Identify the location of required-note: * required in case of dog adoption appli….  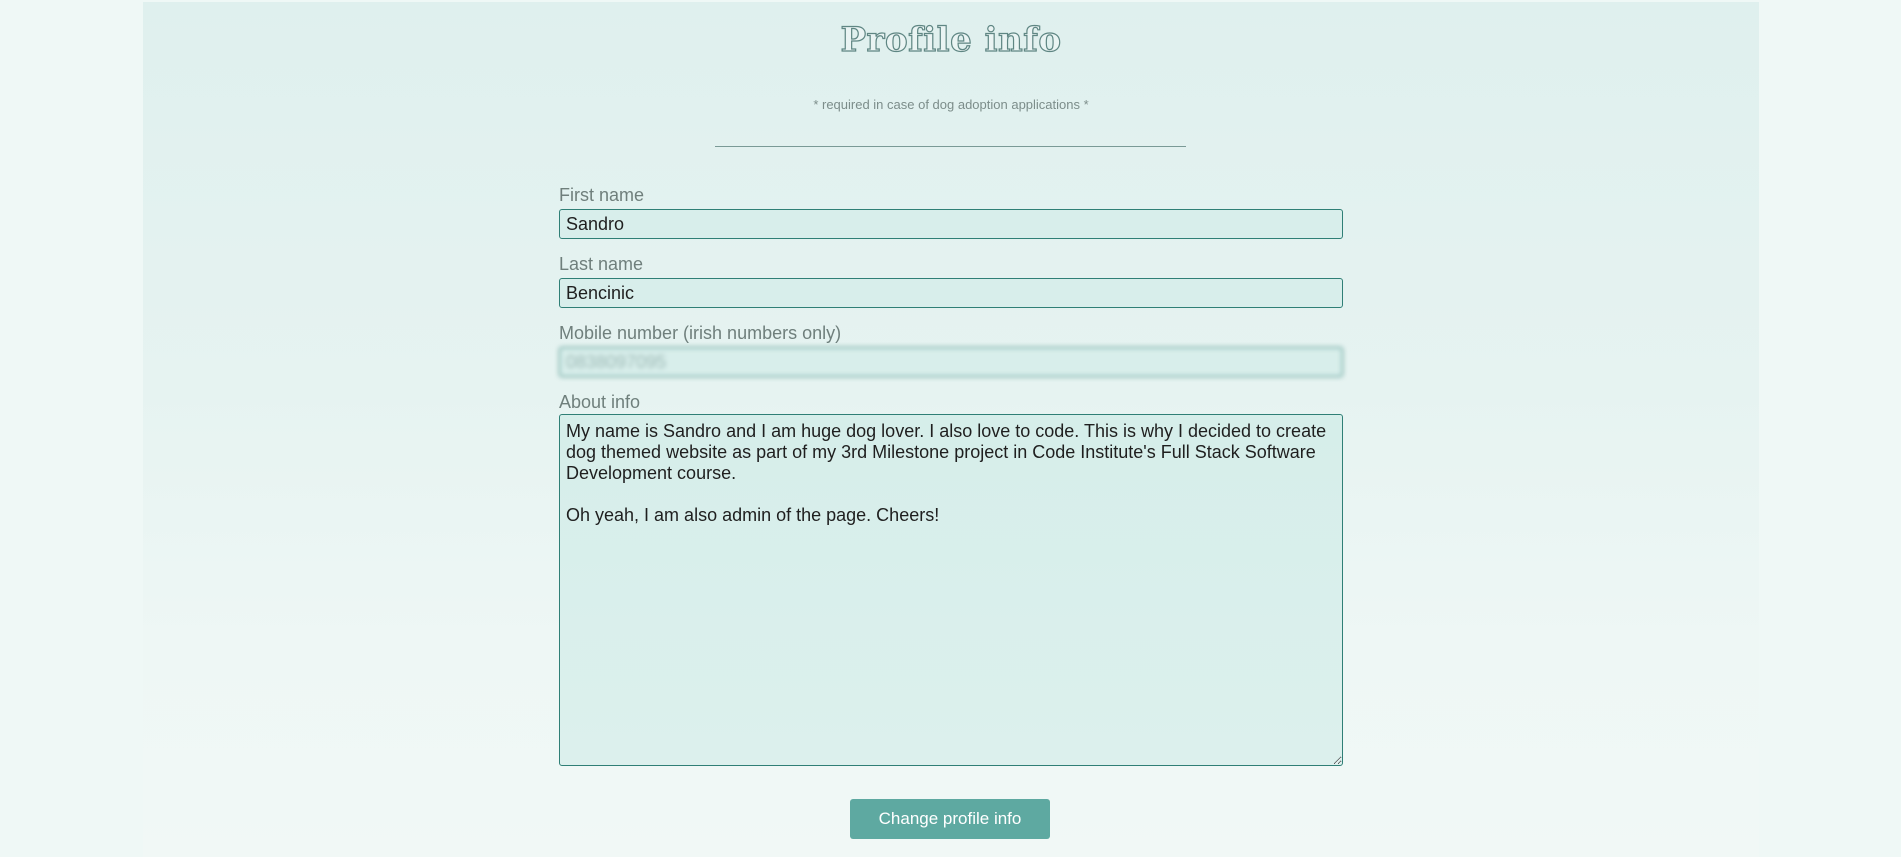
(951, 104).